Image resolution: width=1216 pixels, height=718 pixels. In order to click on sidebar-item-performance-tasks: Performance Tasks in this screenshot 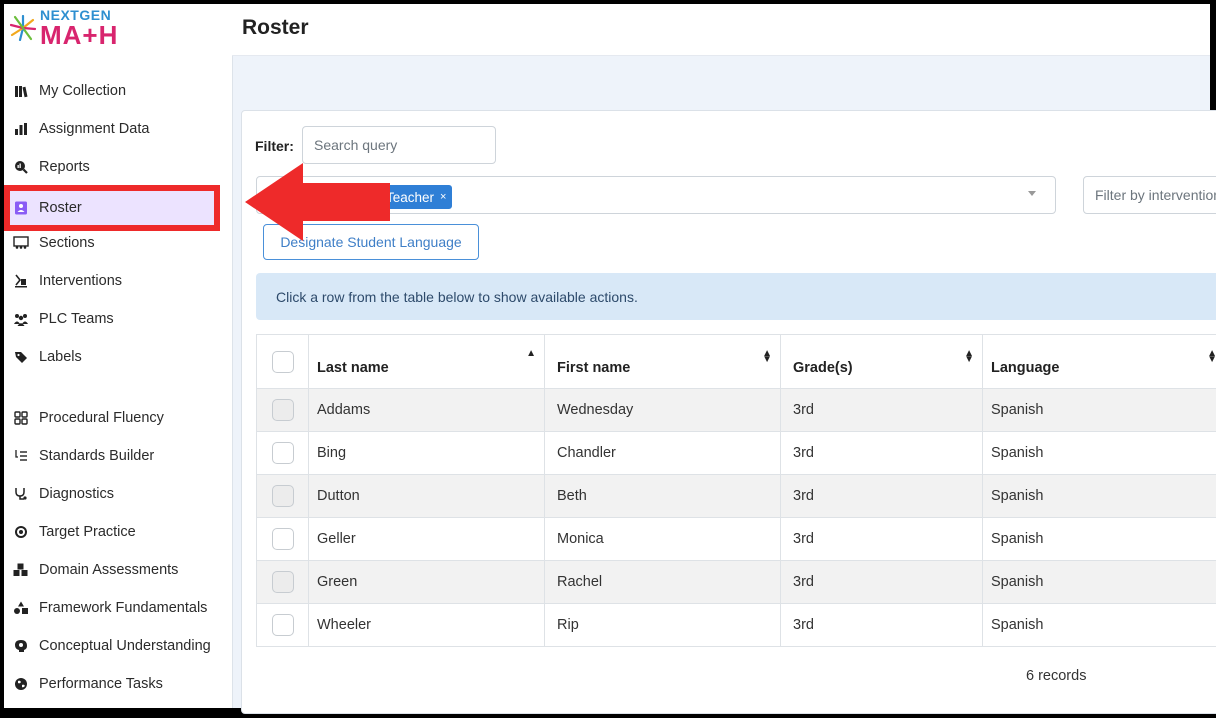, I will do `click(116, 684)`.